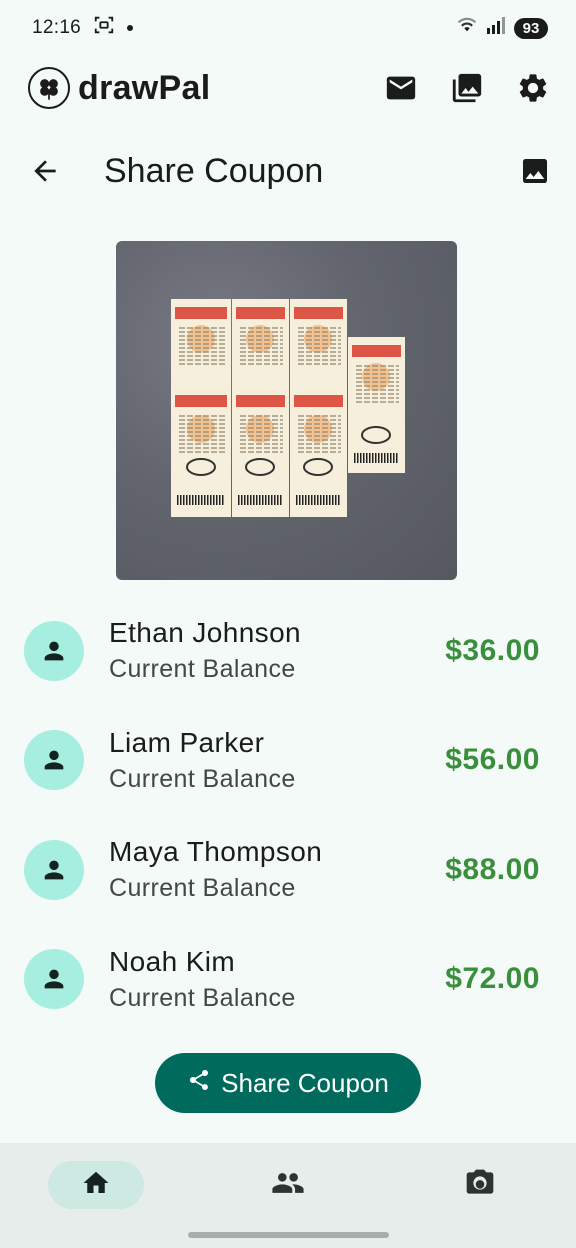  I want to click on member-name: Noah Kim, so click(172, 961).